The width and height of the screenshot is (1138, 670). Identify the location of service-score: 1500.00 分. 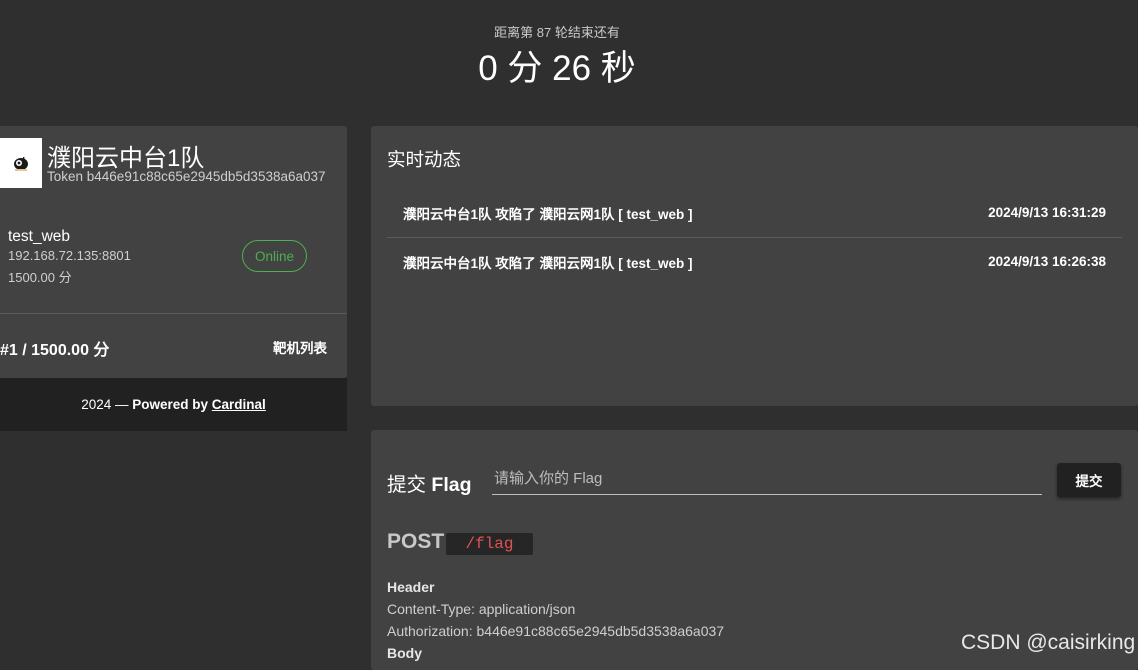
(40, 277).